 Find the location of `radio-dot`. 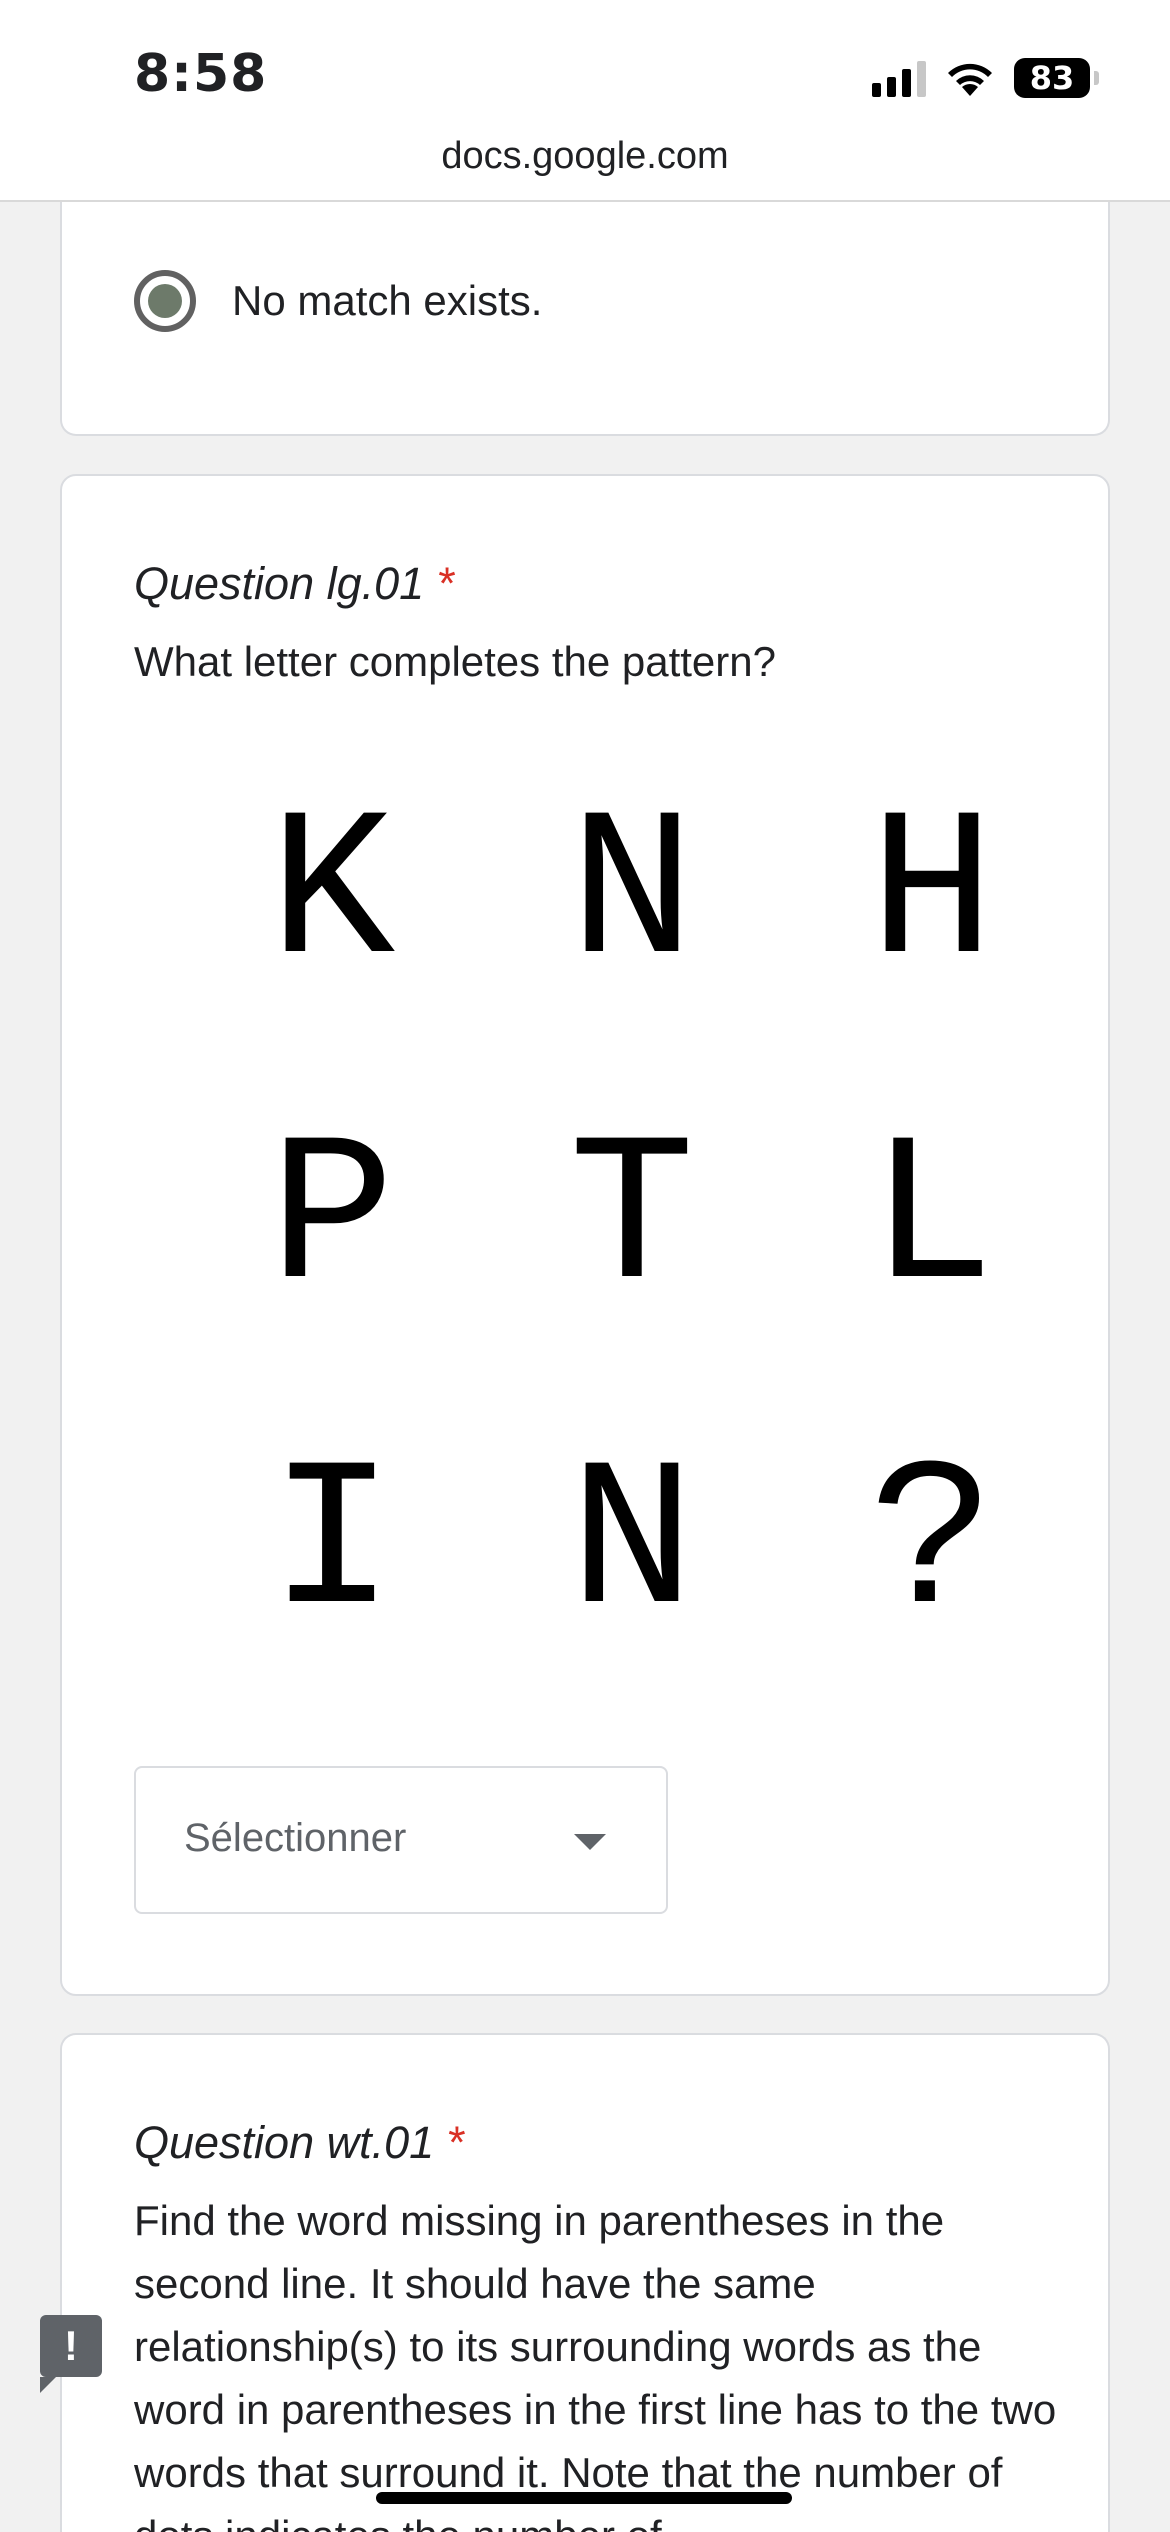

radio-dot is located at coordinates (165, 301).